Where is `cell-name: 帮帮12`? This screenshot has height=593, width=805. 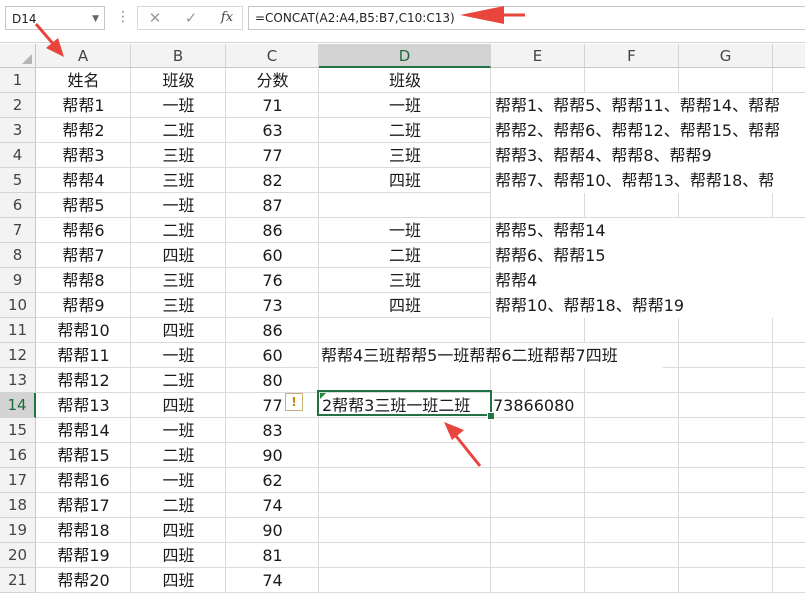
cell-name: 帮帮12 is located at coordinates (83, 380).